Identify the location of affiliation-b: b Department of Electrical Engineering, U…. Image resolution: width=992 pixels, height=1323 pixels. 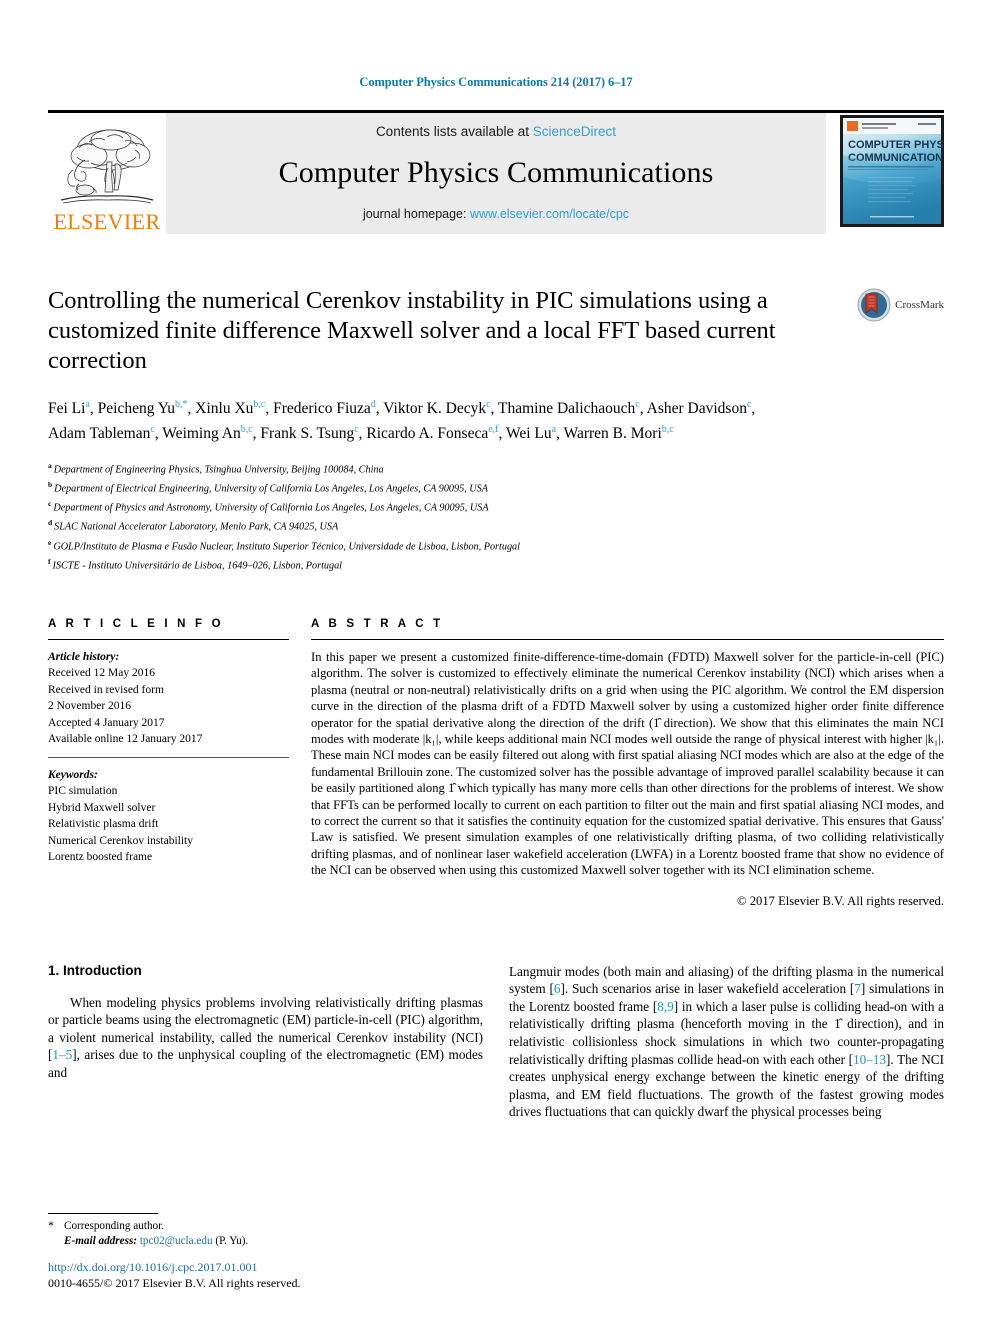
(496, 487).